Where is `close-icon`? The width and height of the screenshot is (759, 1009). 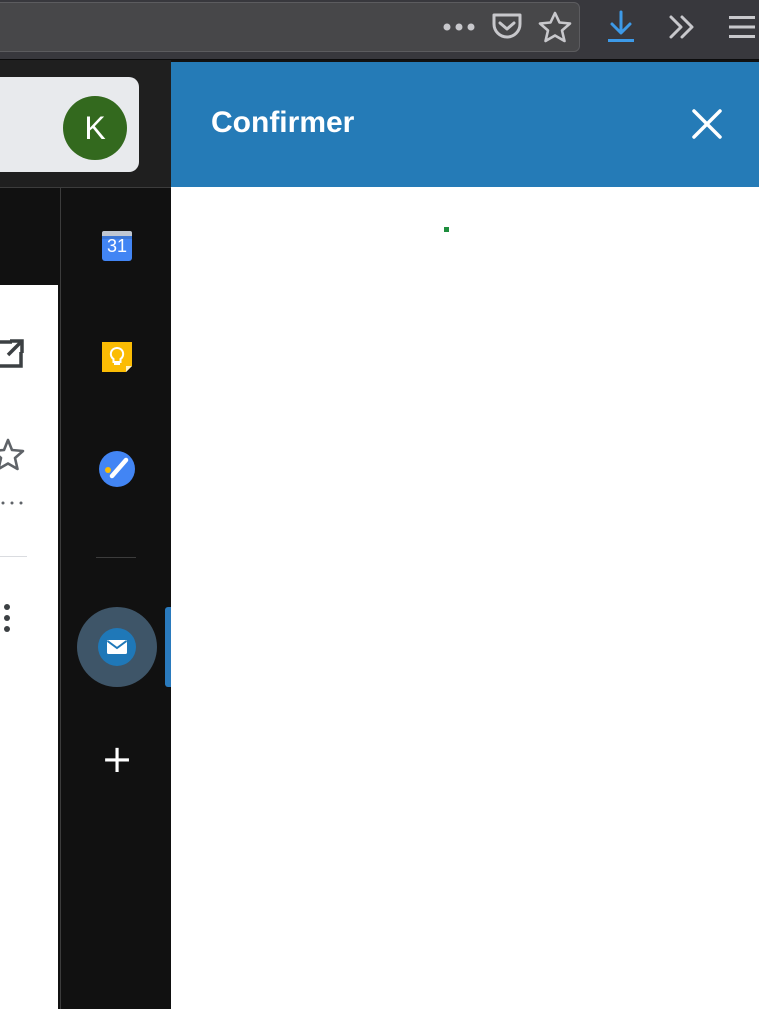
close-icon is located at coordinates (707, 124).